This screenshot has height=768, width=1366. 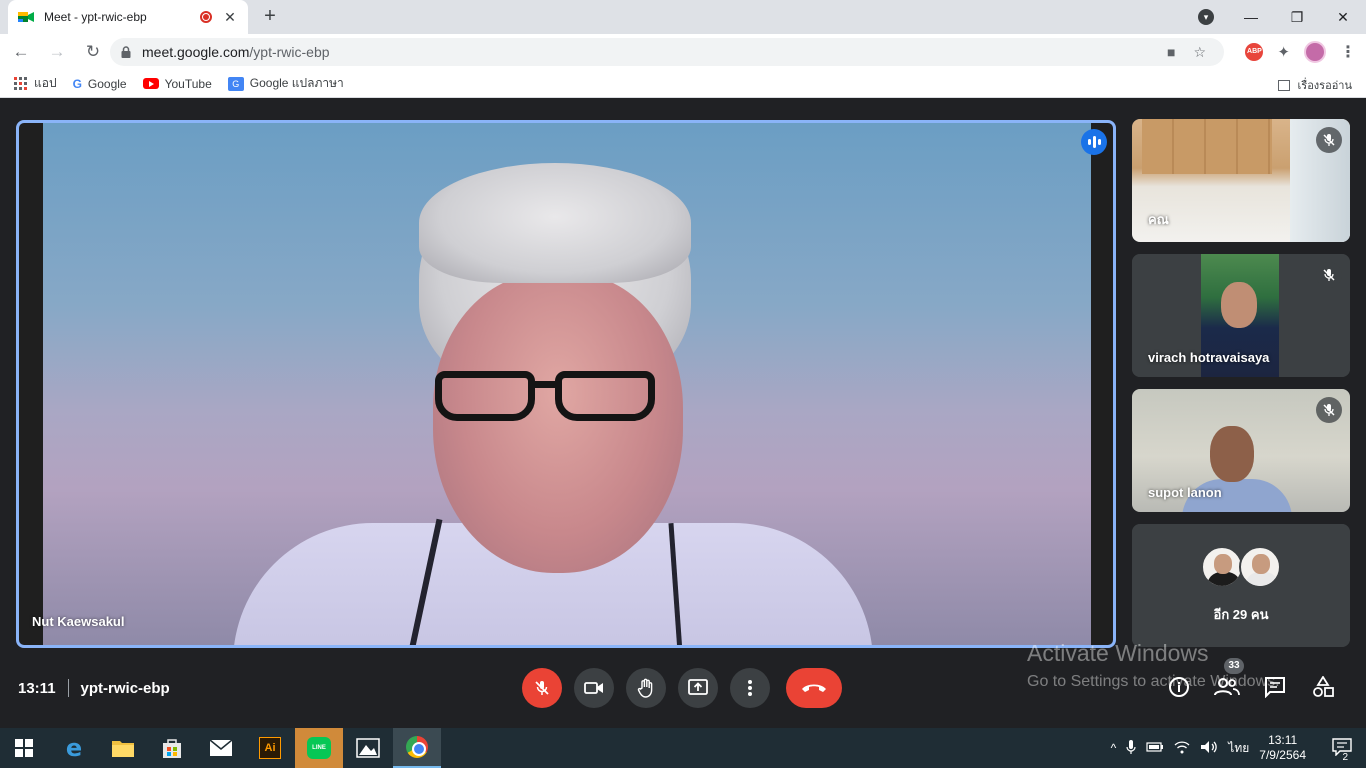 I want to click on taskbar-store, so click(x=172, y=748).